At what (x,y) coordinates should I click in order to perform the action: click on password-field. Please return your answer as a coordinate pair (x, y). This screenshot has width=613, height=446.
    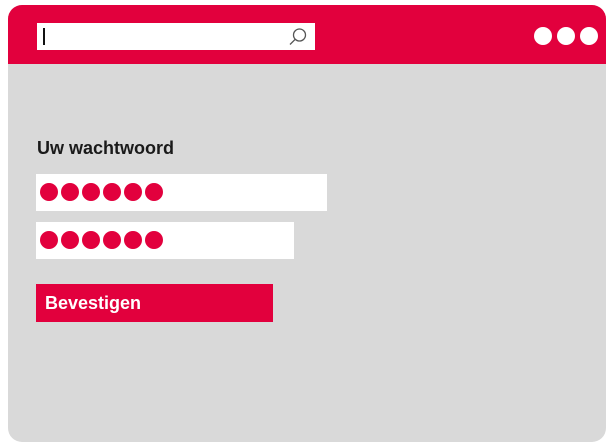
    Looking at the image, I should click on (181, 192).